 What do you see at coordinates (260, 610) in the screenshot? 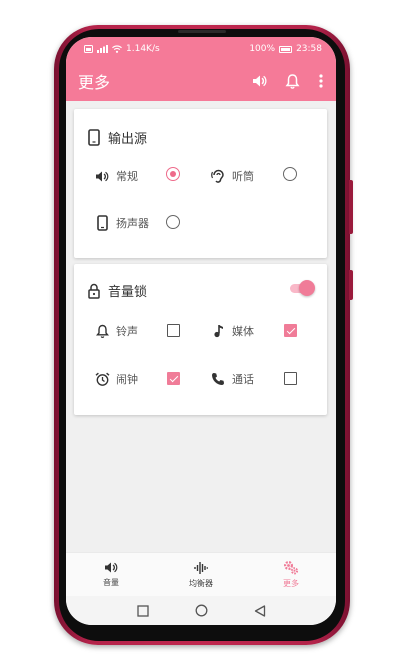
I see `back-icon` at bounding box center [260, 610].